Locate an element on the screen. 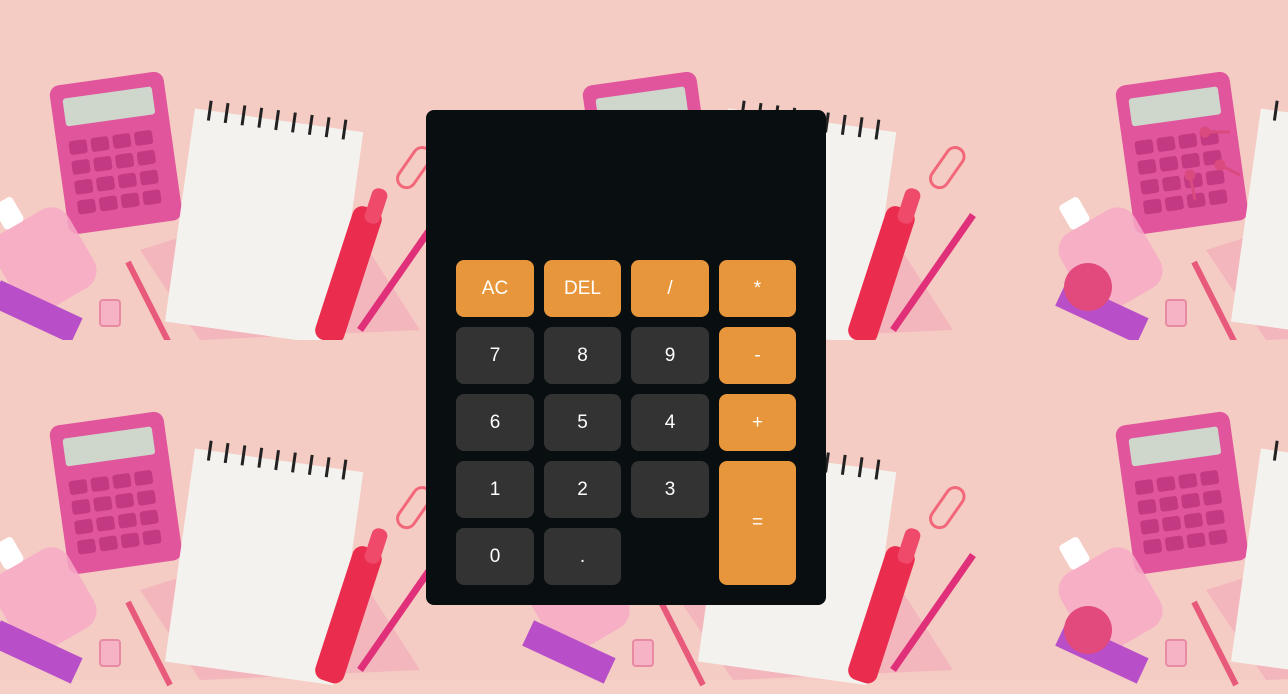 Image resolution: width=1288 pixels, height=694 pixels. minus-button: - is located at coordinates (757, 355).